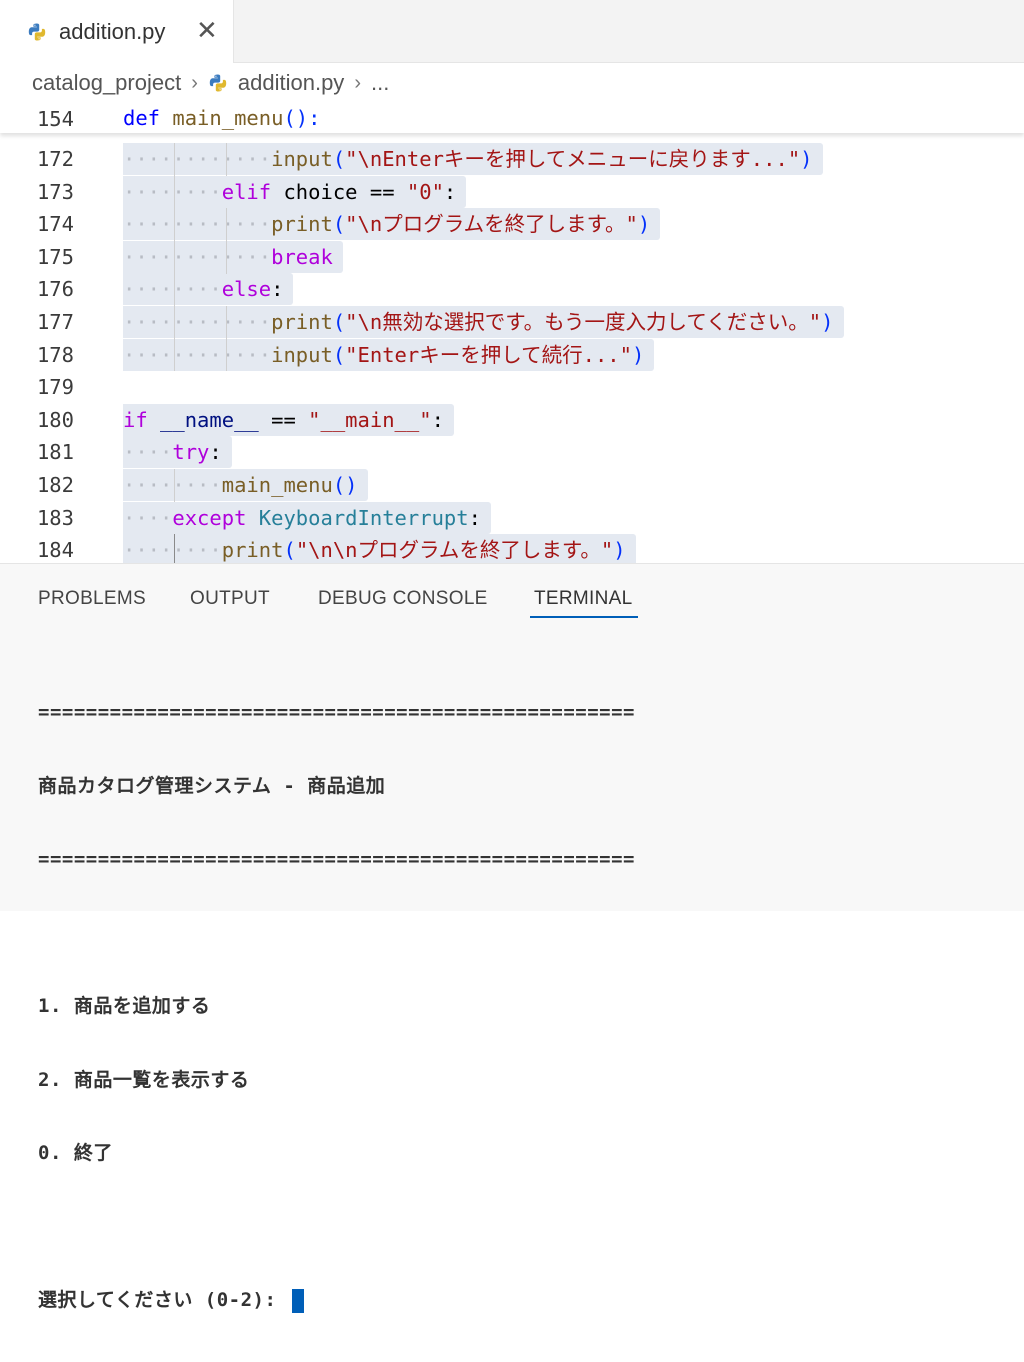 This screenshot has height=1362, width=1024. I want to click on sticky-scroll-header: 154 def main_menu():, so click(512, 118).